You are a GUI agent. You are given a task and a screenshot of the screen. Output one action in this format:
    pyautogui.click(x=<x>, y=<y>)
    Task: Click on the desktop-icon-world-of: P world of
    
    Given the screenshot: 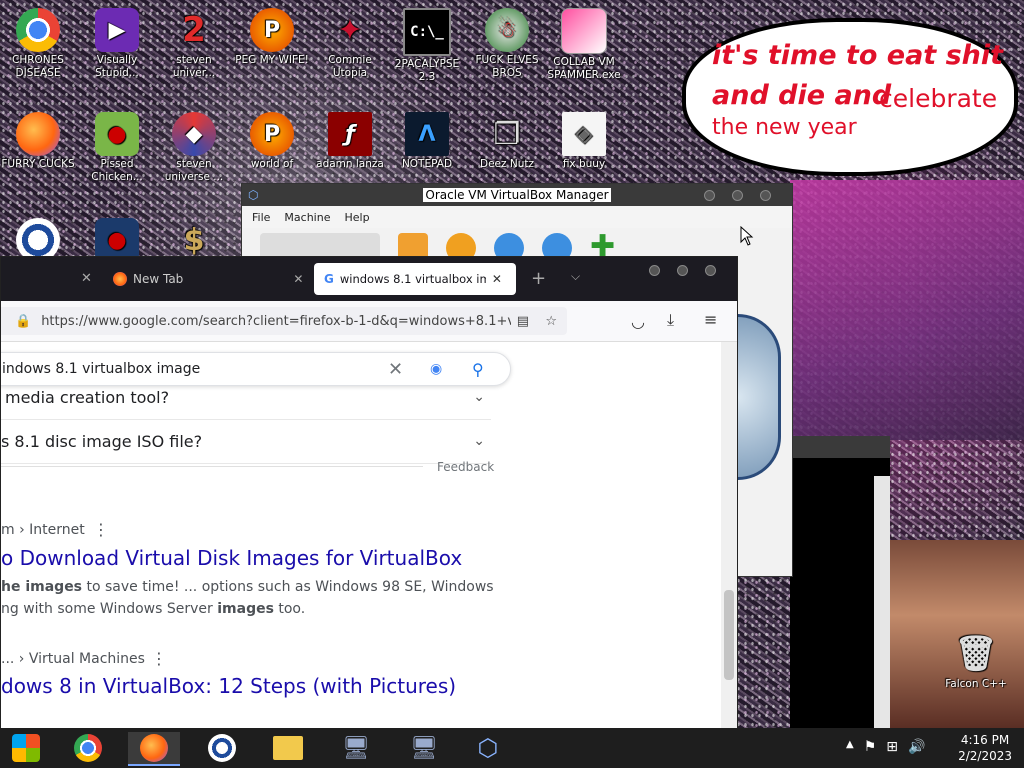 What is the action you would take?
    pyautogui.click(x=272, y=141)
    